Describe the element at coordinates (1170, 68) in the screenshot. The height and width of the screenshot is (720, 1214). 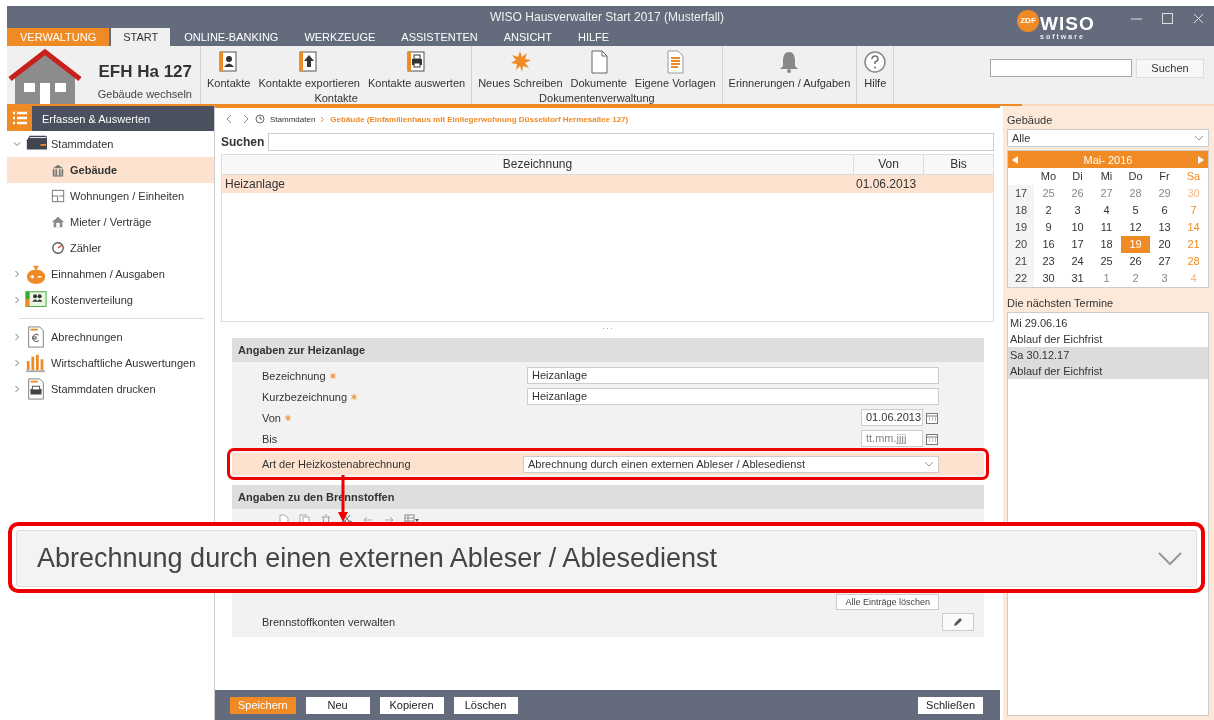
I see `search-button: Suchen` at that location.